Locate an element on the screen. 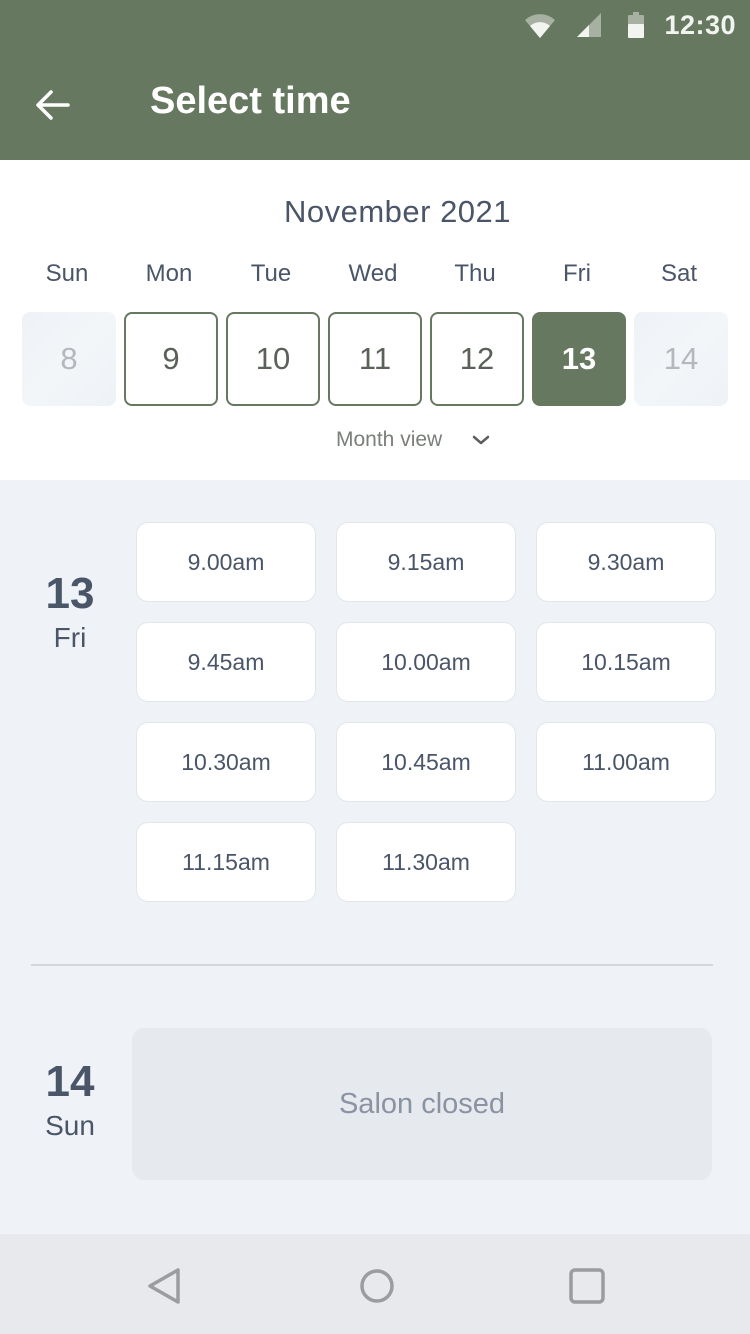  status-time: 12:30 is located at coordinates (700, 24).